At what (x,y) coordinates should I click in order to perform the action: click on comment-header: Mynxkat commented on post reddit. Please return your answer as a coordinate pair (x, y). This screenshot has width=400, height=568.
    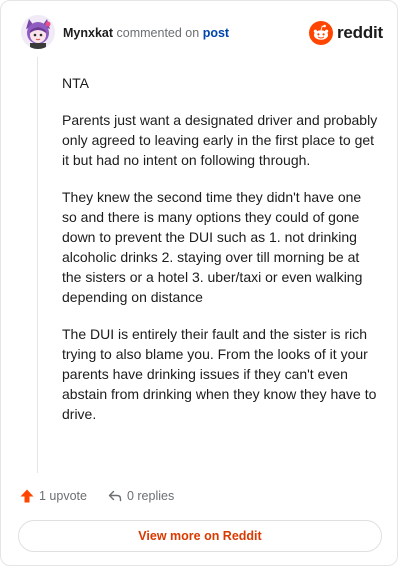
    Looking at the image, I should click on (202, 33).